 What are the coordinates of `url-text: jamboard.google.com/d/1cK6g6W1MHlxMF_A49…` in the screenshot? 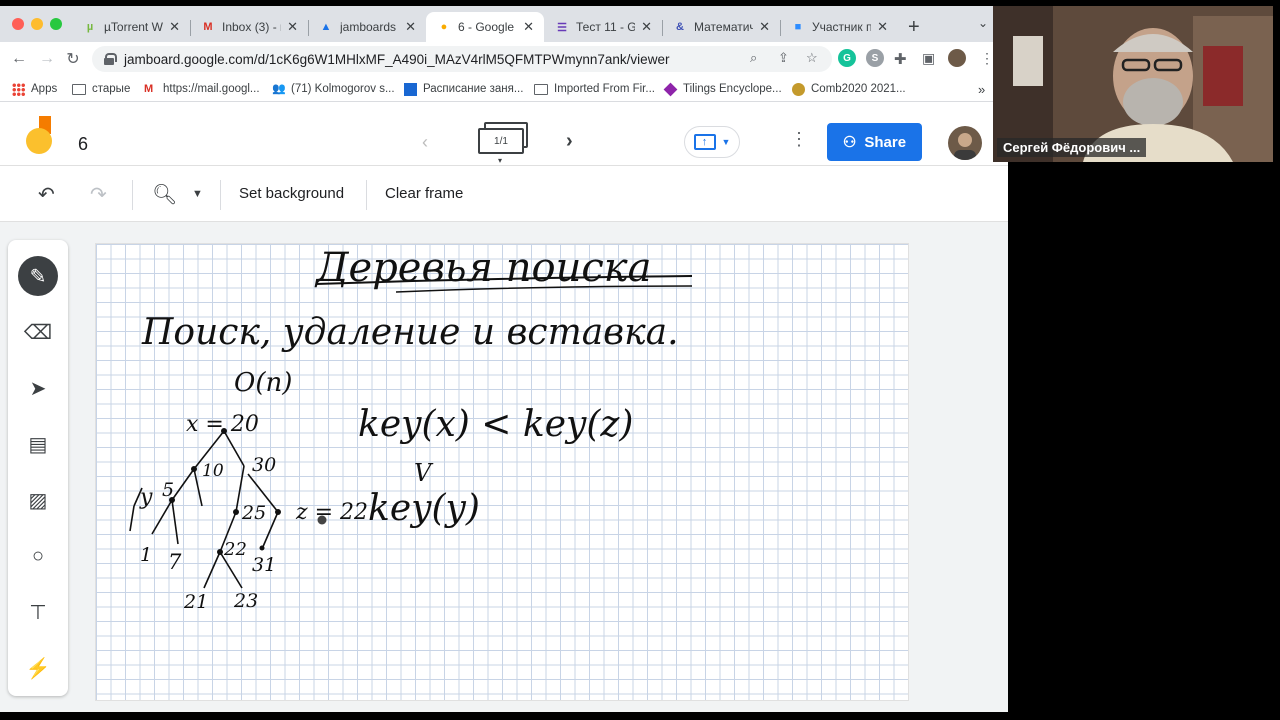 It's located at (397, 59).